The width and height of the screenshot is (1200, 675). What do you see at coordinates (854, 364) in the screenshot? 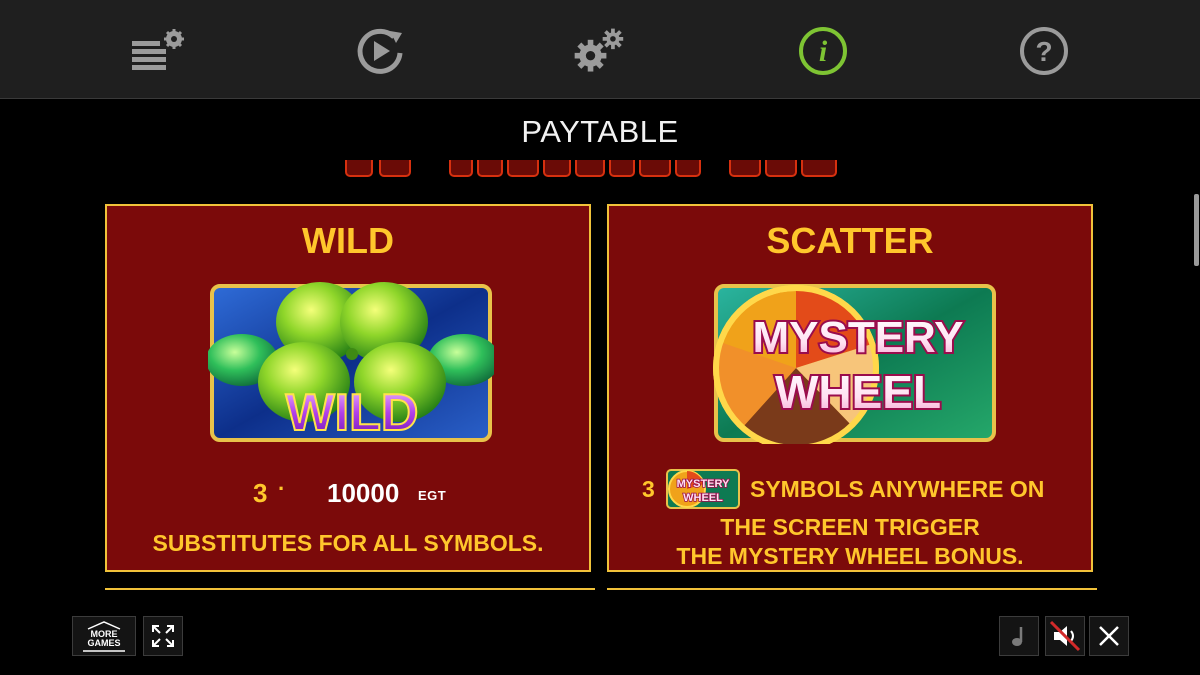
I see `scatter-symbol-image: MYSTERY WHEEL` at bounding box center [854, 364].